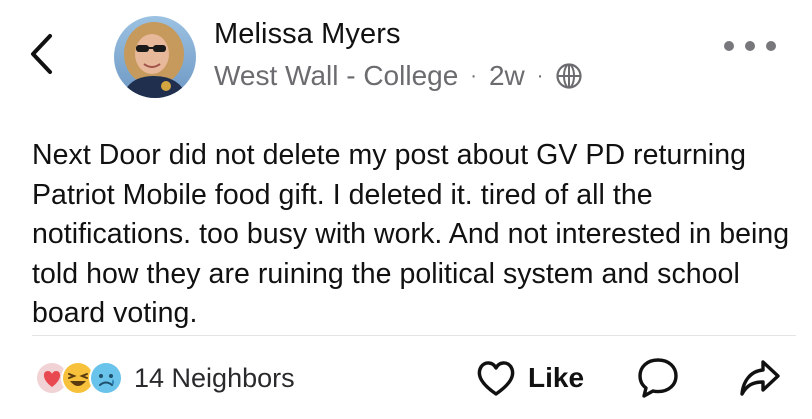 The image size is (812, 419). I want to click on like-button: Like, so click(529, 378).